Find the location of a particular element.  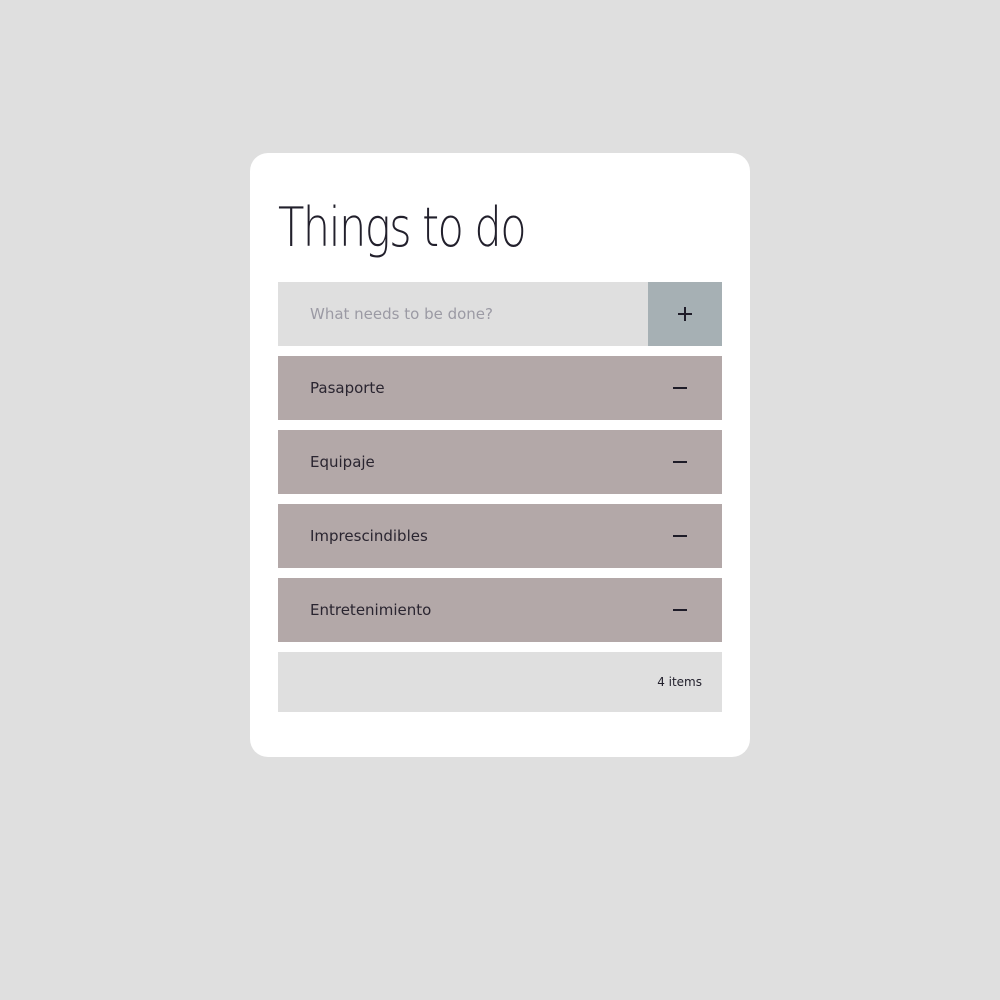

list-item: Pasaporte is located at coordinates (500, 388).